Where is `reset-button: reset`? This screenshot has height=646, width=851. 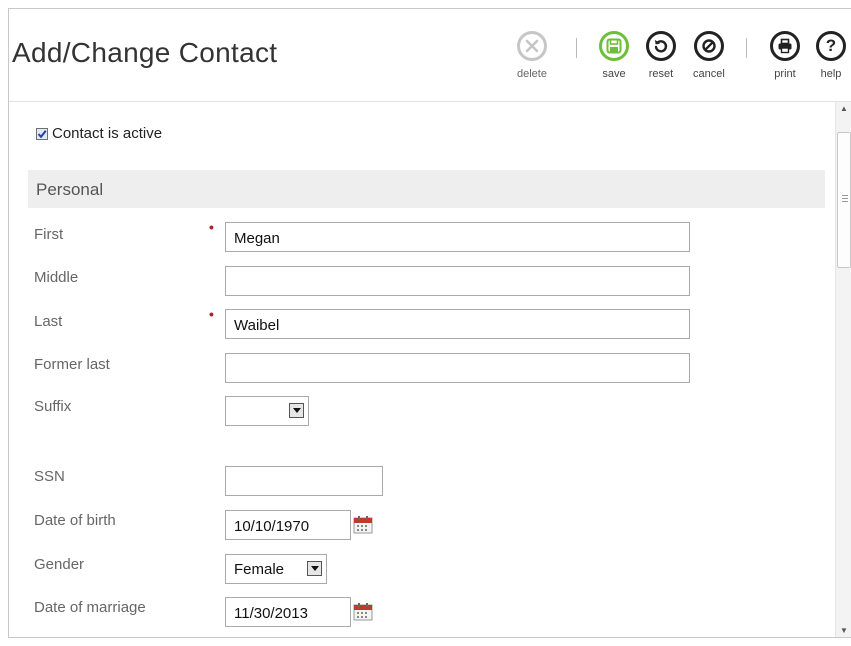
reset-button: reset is located at coordinates (661, 55).